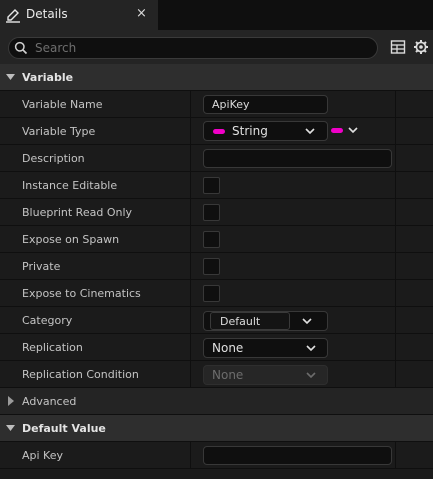  What do you see at coordinates (211, 293) in the screenshot?
I see `expose-to-cinematics-checkbox` at bounding box center [211, 293].